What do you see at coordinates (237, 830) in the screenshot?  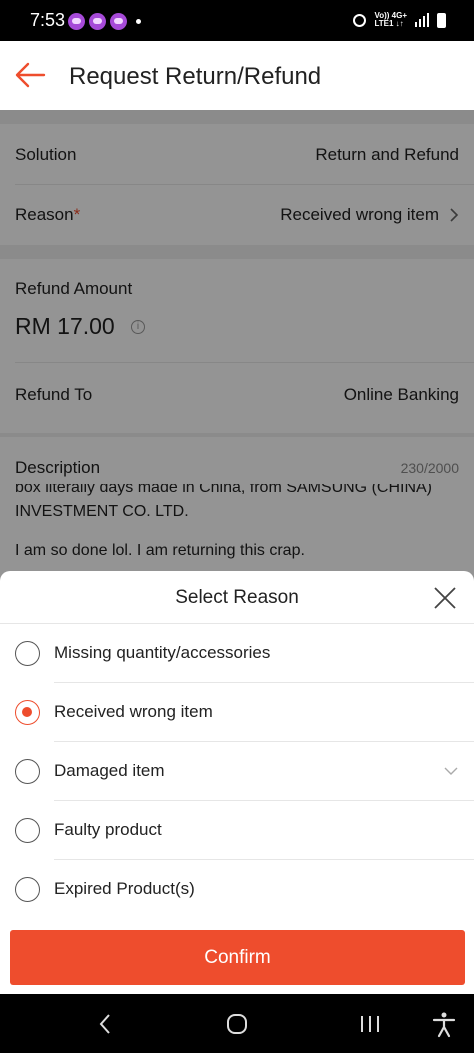 I see `reason-option-faulty-product: Faulty product` at bounding box center [237, 830].